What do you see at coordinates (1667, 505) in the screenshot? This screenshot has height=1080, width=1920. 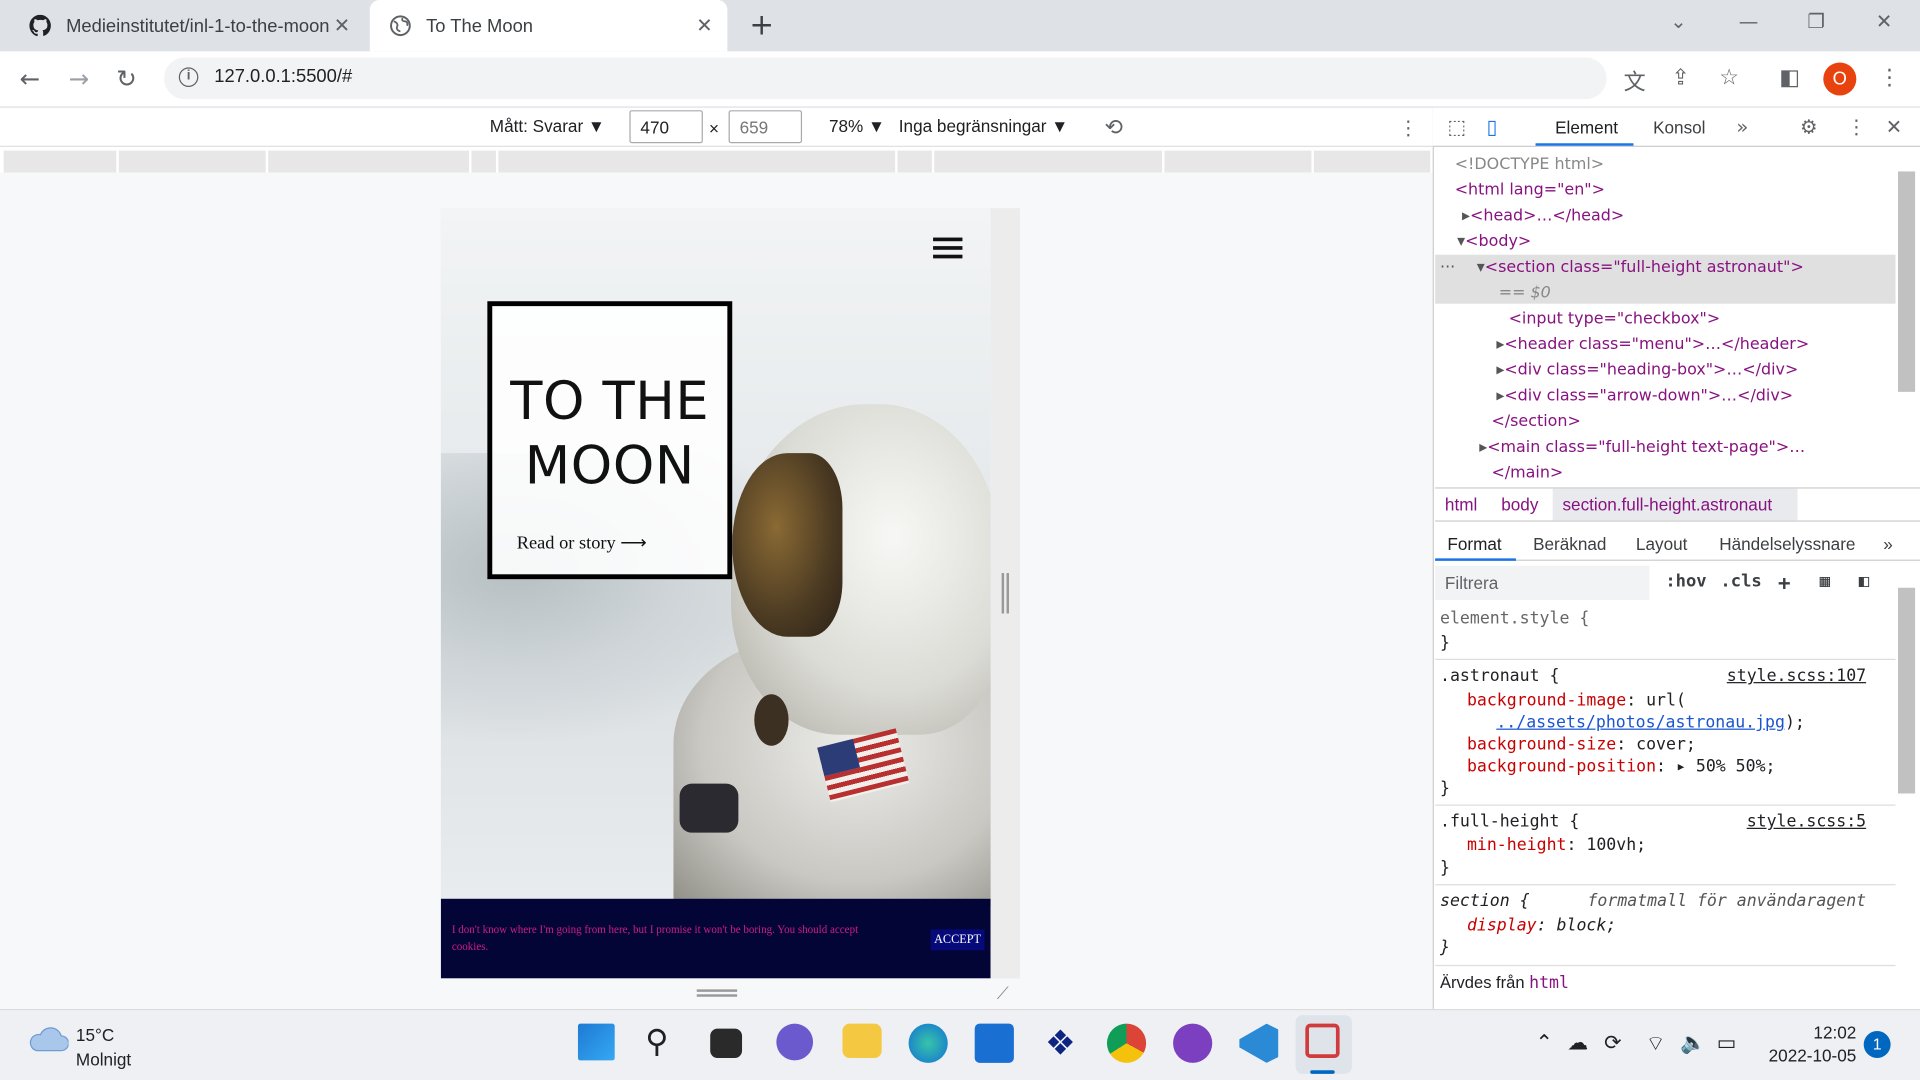 I see `breadcrumb-section: section.full-height.astronaut` at bounding box center [1667, 505].